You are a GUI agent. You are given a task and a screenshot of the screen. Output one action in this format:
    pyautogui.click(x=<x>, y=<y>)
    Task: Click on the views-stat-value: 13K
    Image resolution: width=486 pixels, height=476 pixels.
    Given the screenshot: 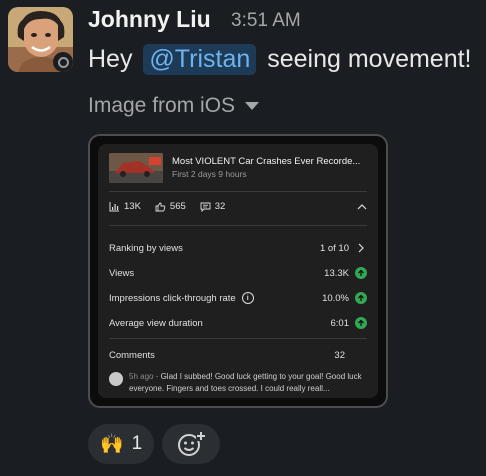 What is the action you would take?
    pyautogui.click(x=132, y=206)
    